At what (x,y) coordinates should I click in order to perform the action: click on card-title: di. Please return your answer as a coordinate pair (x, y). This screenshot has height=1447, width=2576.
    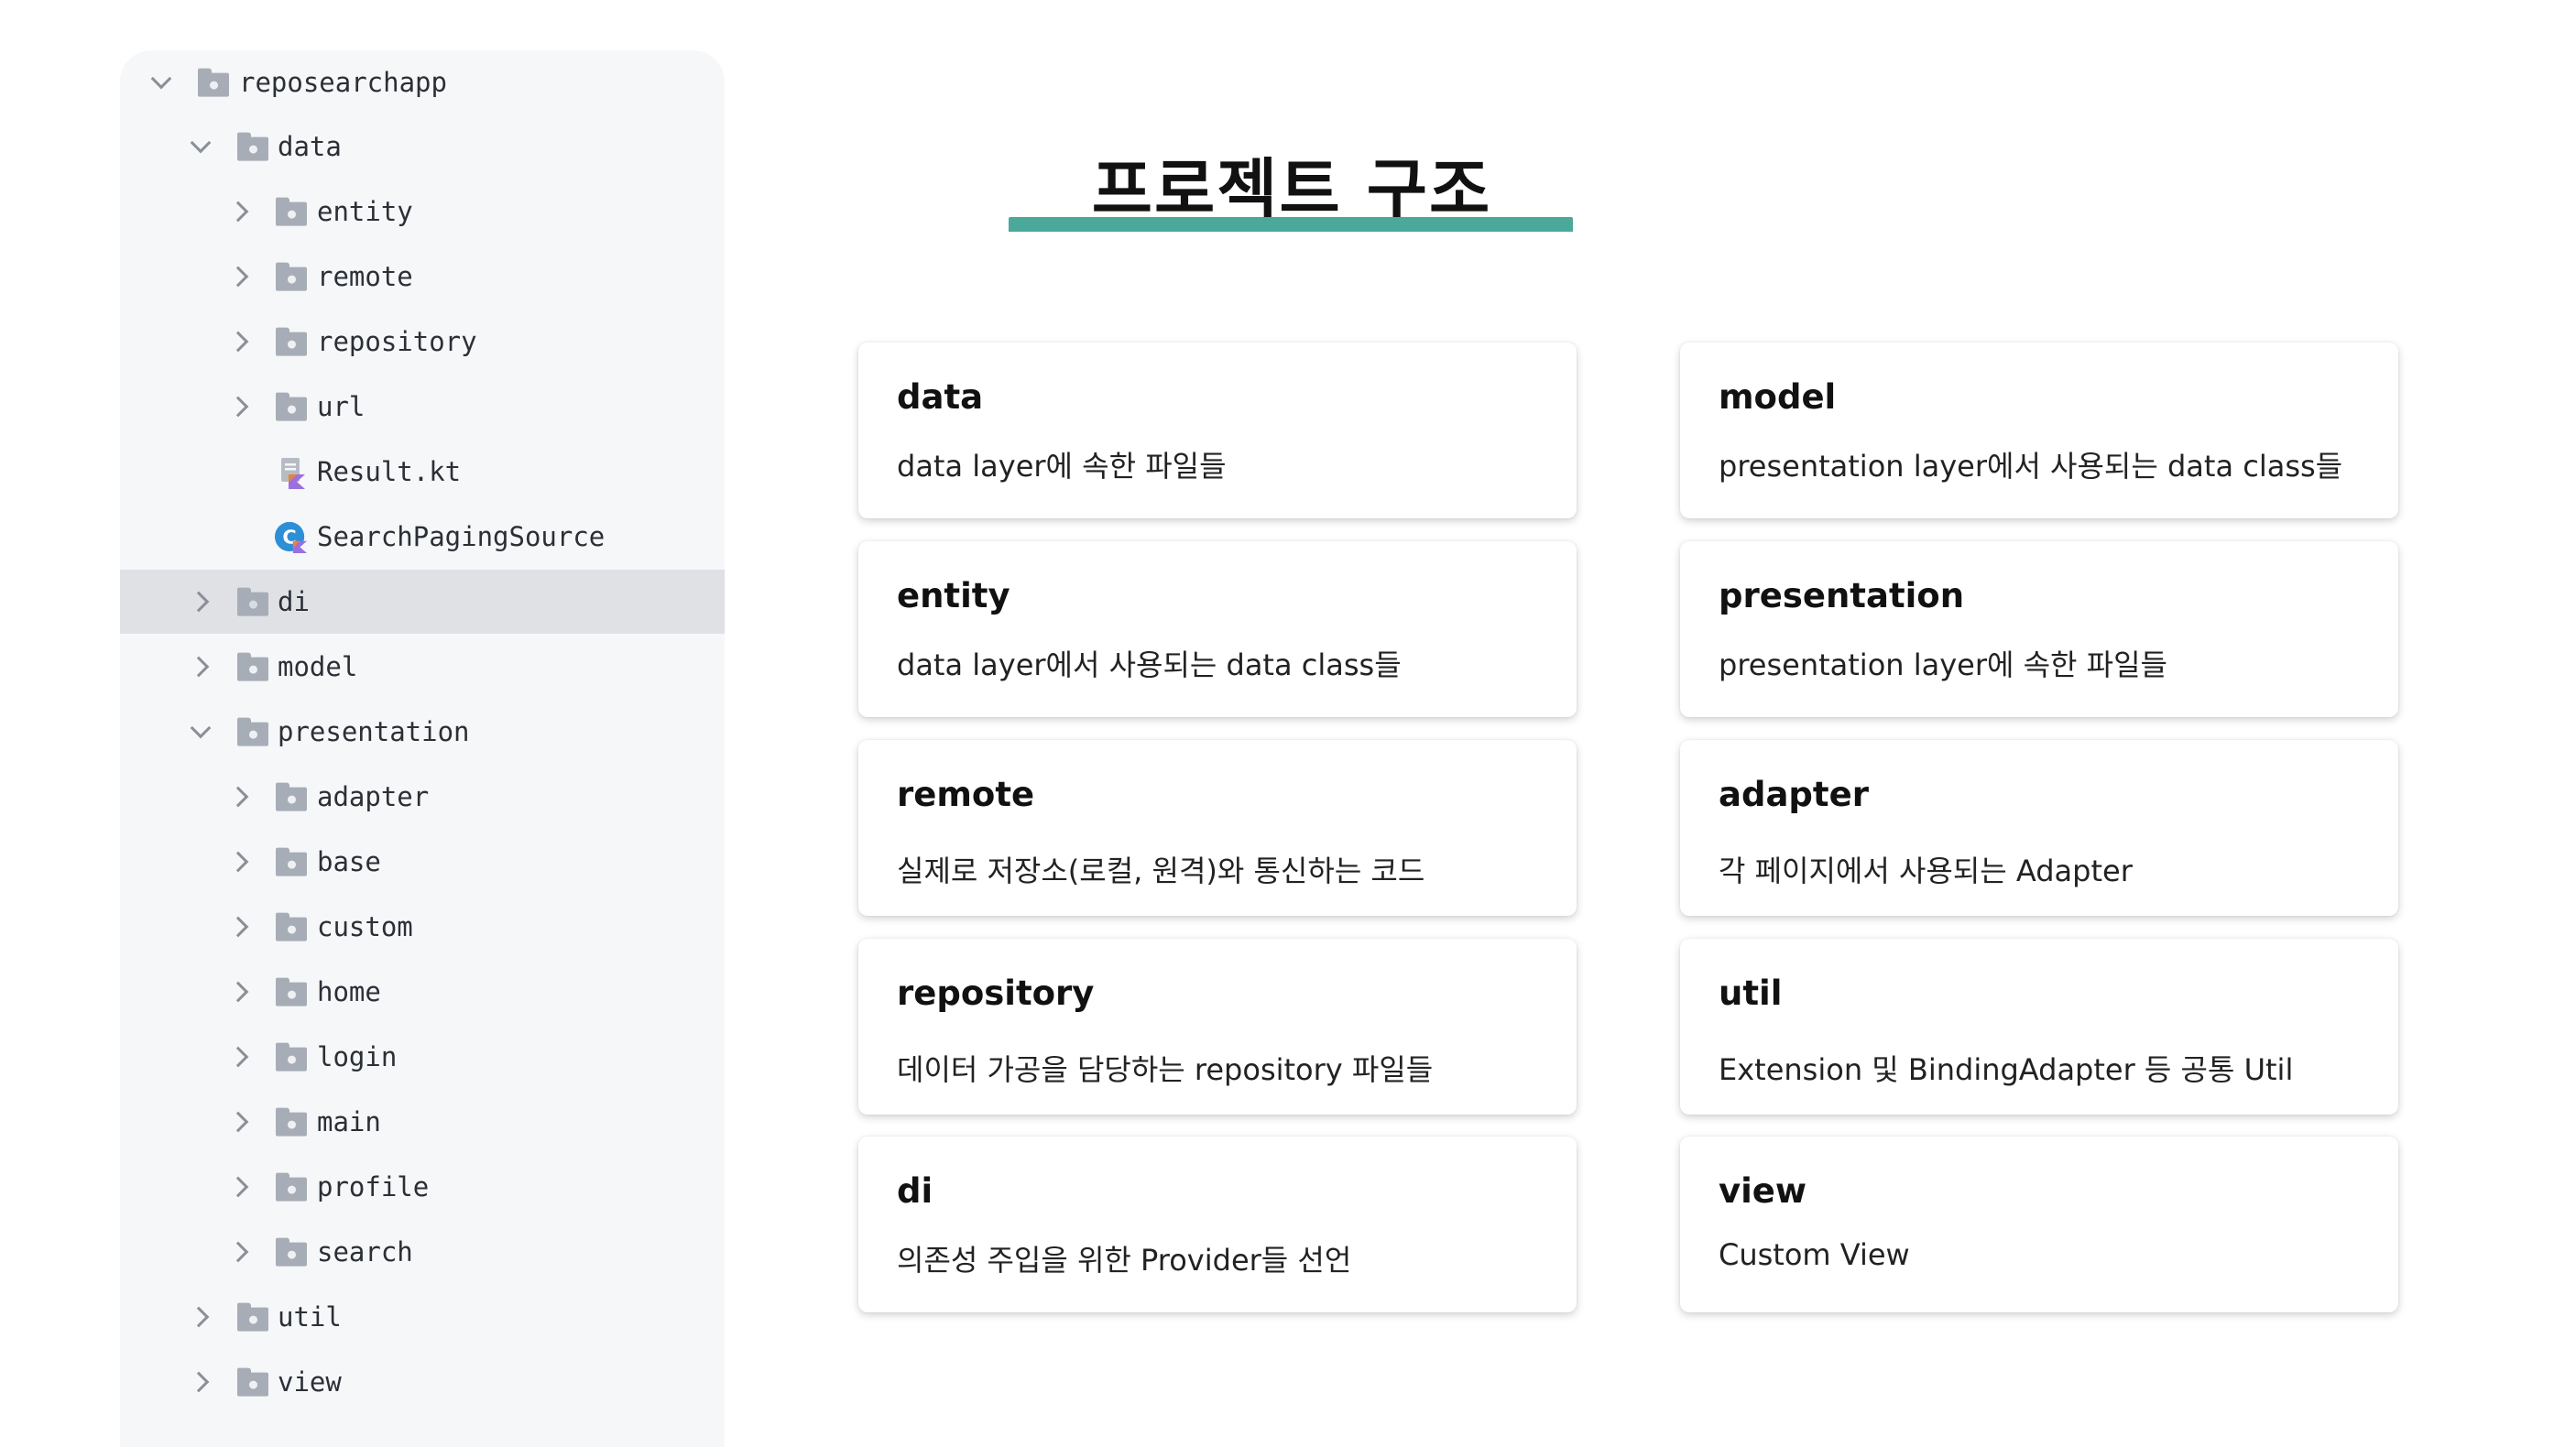
    Looking at the image, I should click on (915, 1191).